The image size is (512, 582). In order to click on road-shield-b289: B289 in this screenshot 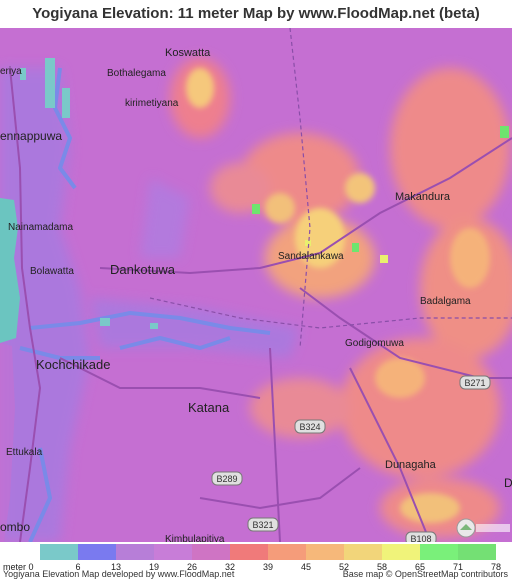, I will do `click(227, 478)`.